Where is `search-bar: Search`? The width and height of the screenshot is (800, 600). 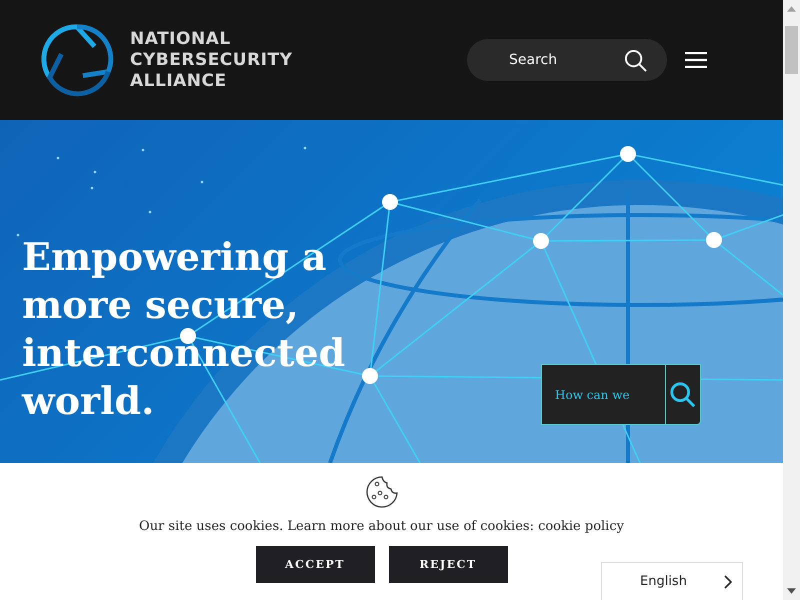 search-bar: Search is located at coordinates (567, 60).